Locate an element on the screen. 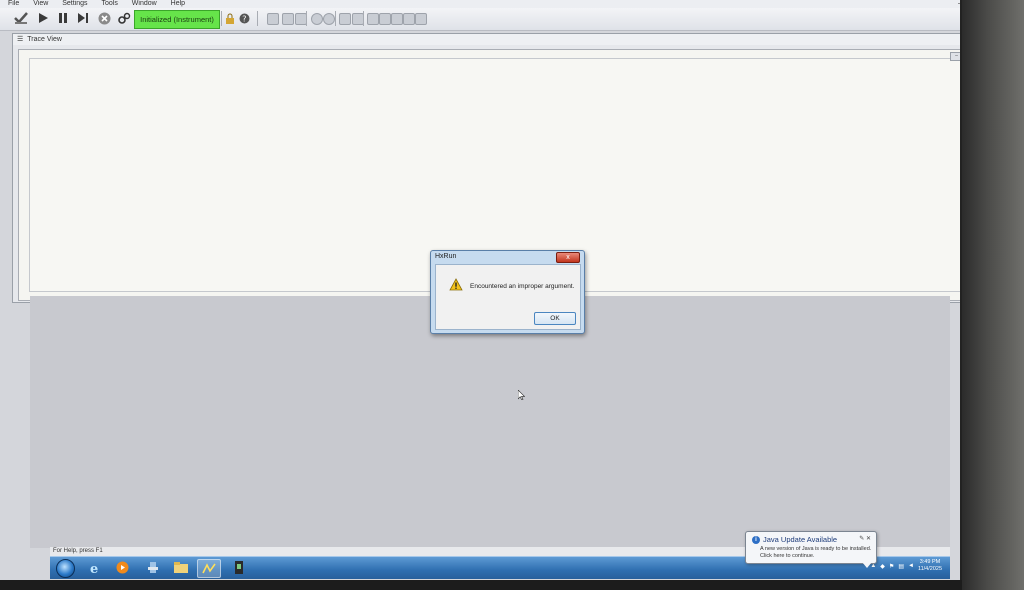  status-text: For Help, press F1 is located at coordinates (78, 551).